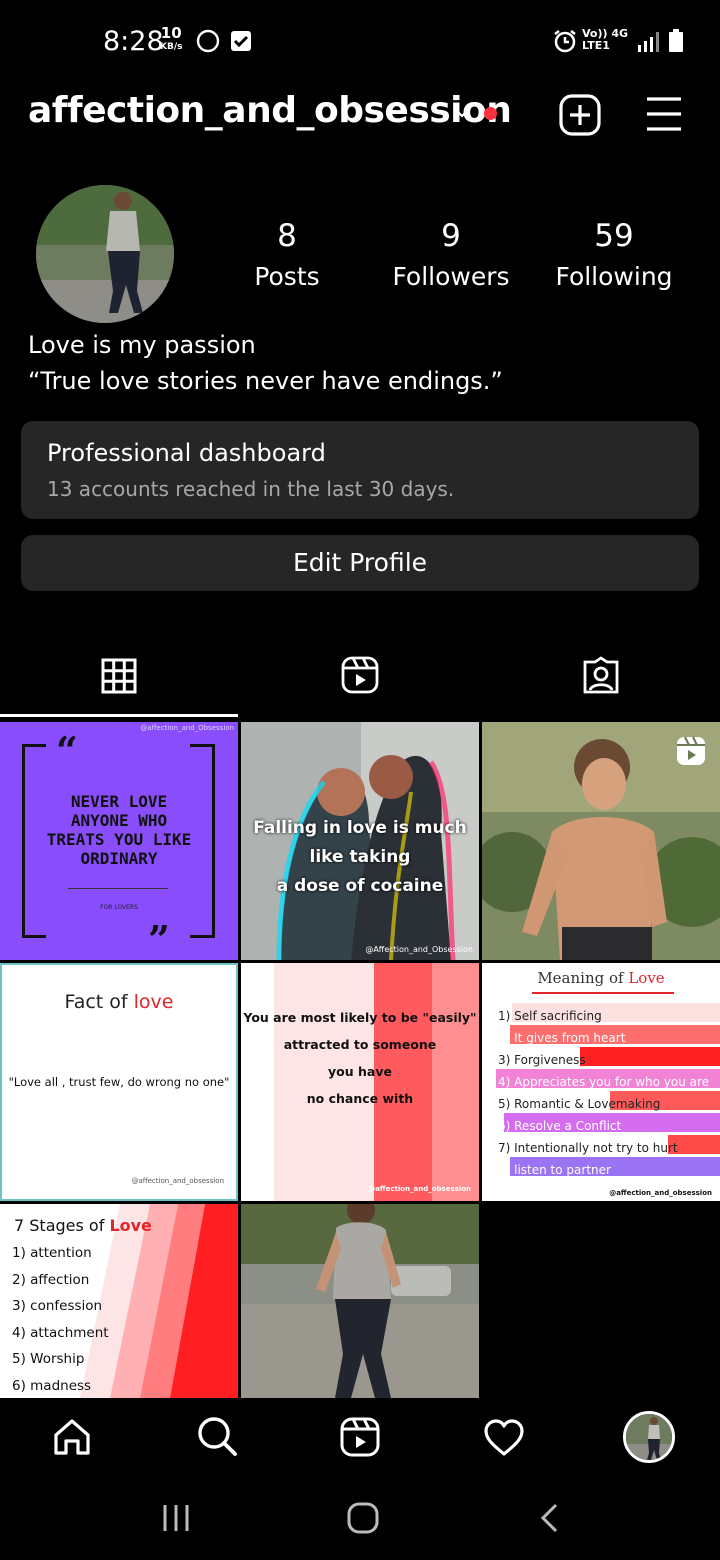 Image resolution: width=720 pixels, height=1560 pixels. I want to click on list-item: 1) attention, so click(52, 1253).